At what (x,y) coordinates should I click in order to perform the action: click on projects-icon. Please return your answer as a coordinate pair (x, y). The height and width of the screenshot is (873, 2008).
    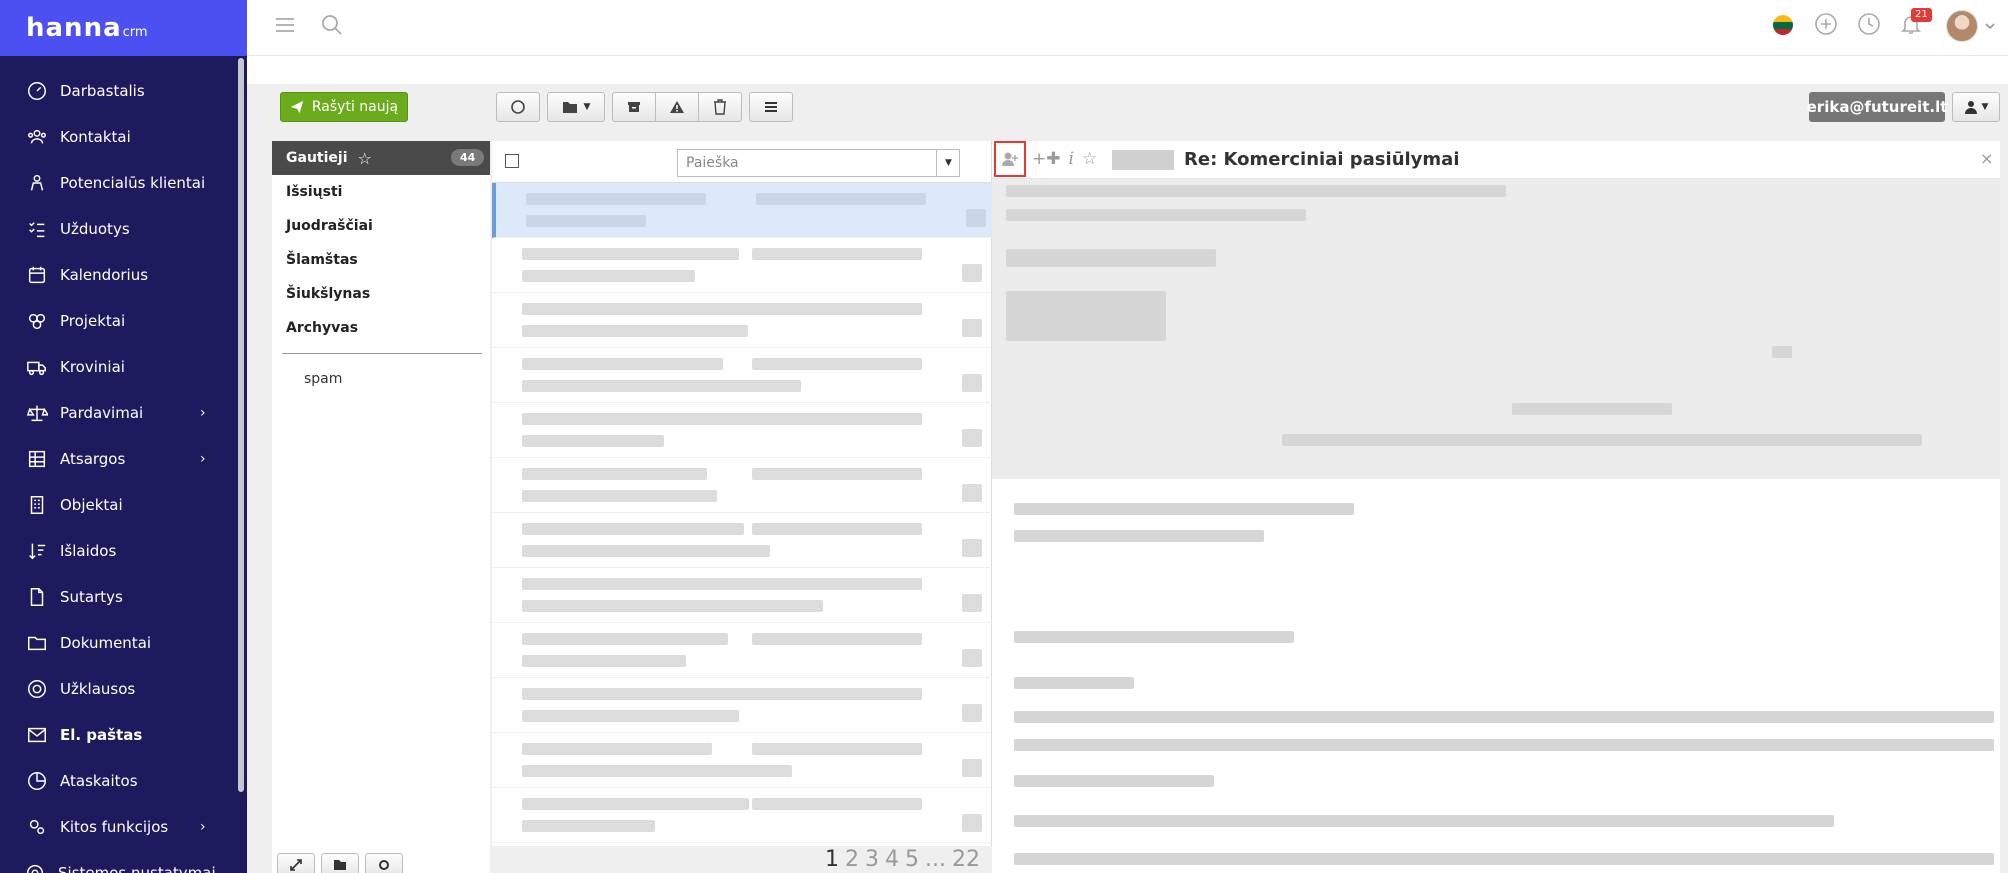
    Looking at the image, I should click on (37, 321).